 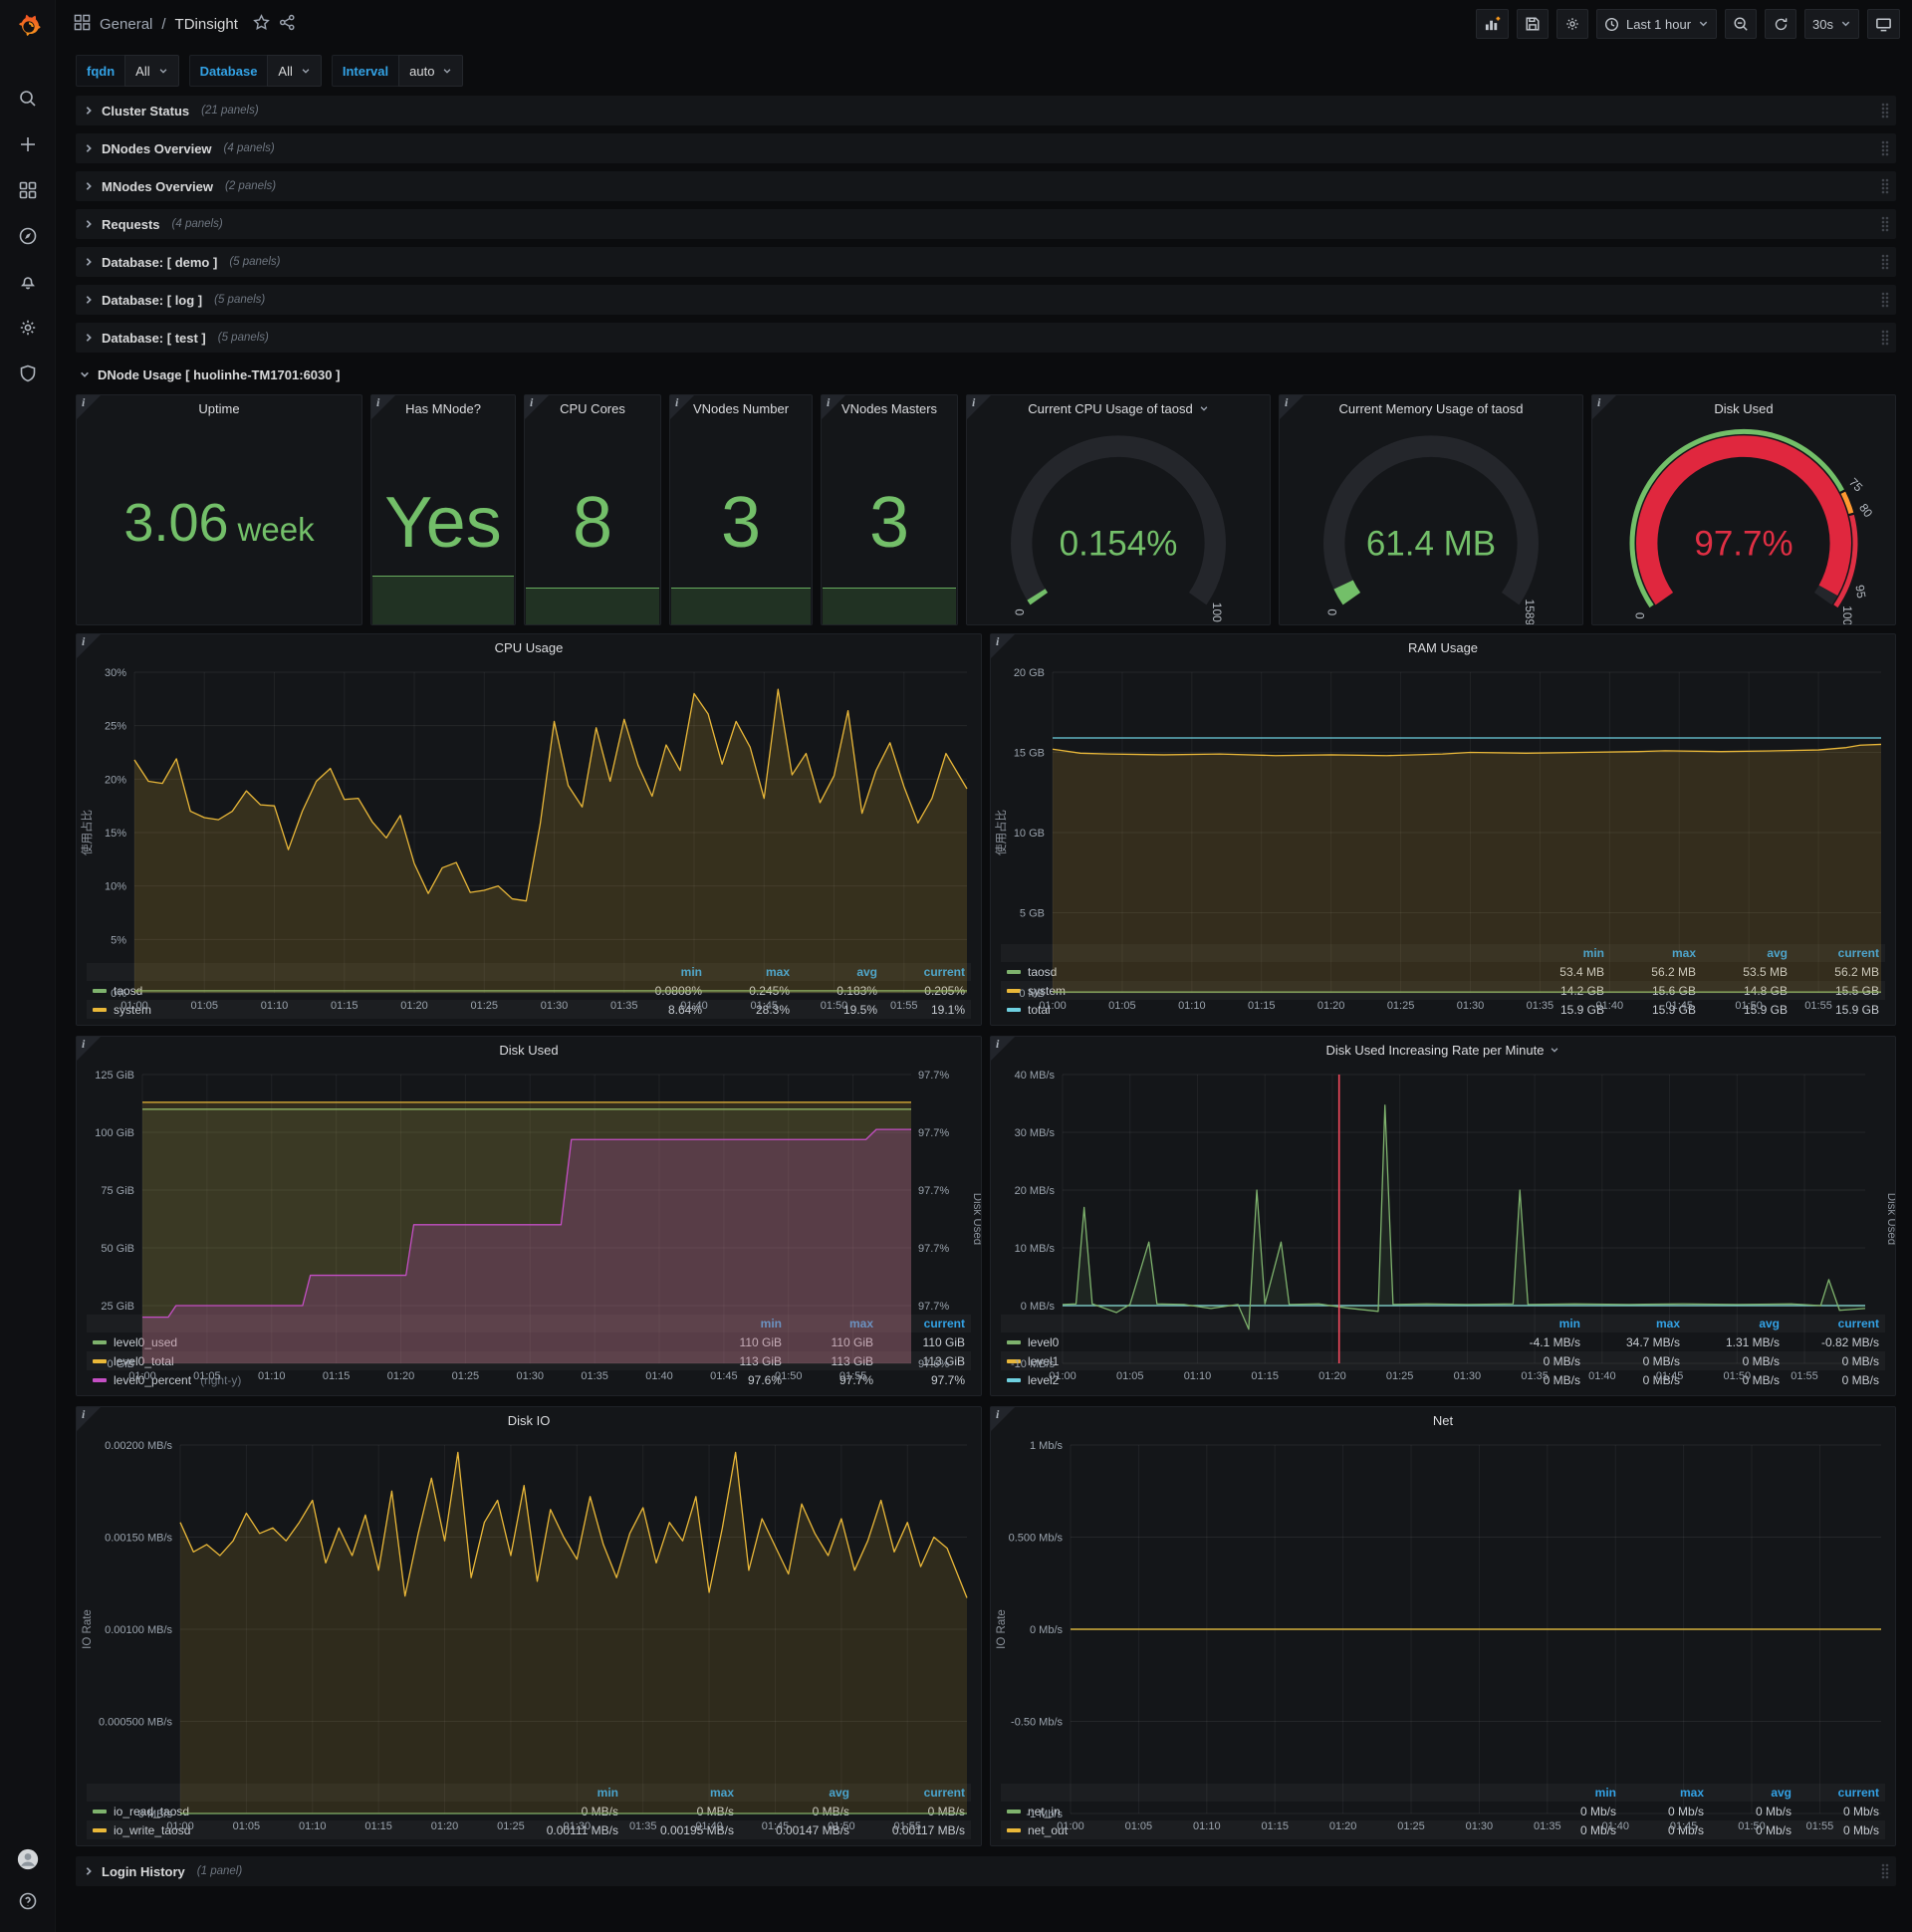 I want to click on variable-interval-label: Interval, so click(x=365, y=71).